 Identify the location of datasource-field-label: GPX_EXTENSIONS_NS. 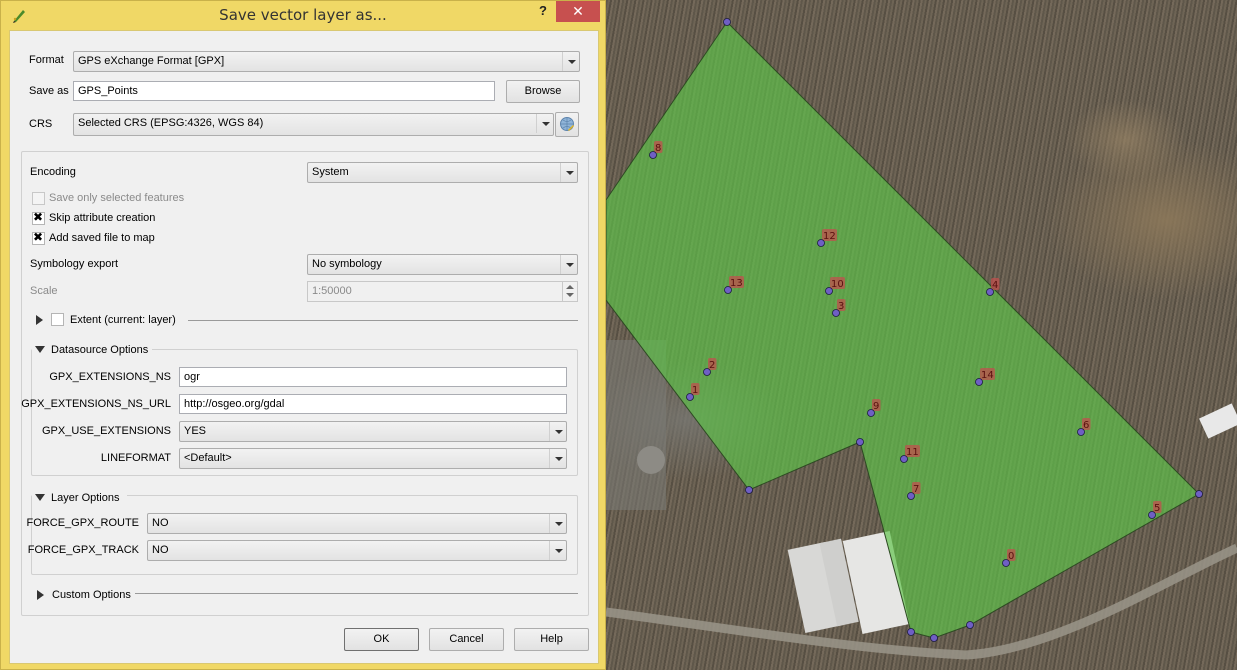
(110, 377).